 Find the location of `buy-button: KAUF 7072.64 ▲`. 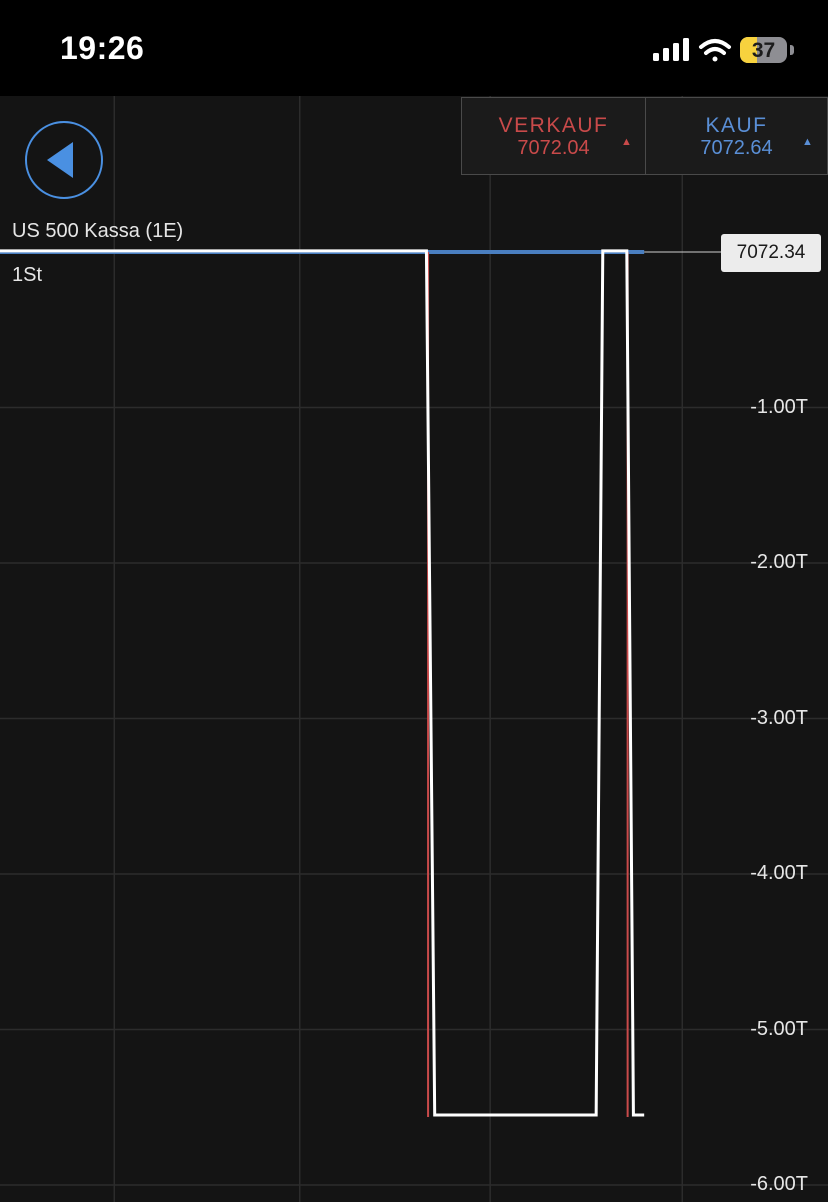

buy-button: KAUF 7072.64 ▲ is located at coordinates (736, 136).